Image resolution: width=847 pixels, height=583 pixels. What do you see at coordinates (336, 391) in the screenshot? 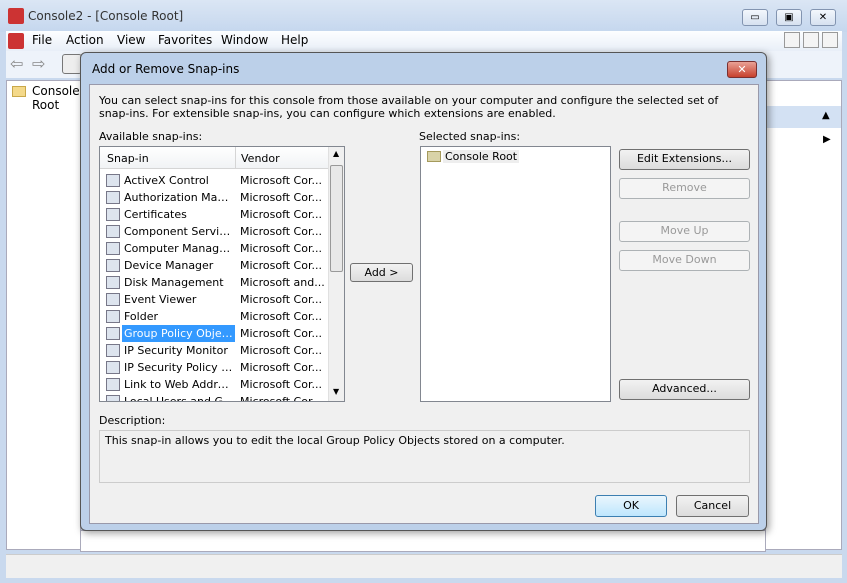
I see `scroll-down-icon: ▼` at bounding box center [336, 391].